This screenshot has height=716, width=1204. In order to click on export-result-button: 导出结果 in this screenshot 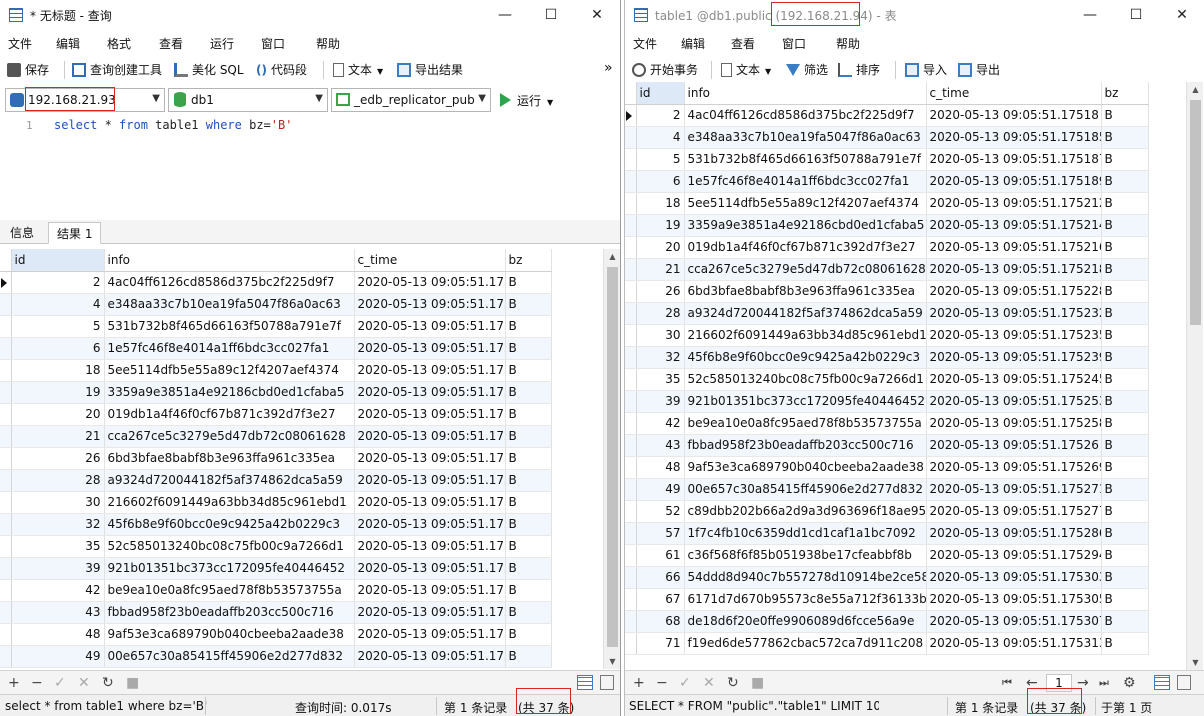, I will do `click(430, 70)`.